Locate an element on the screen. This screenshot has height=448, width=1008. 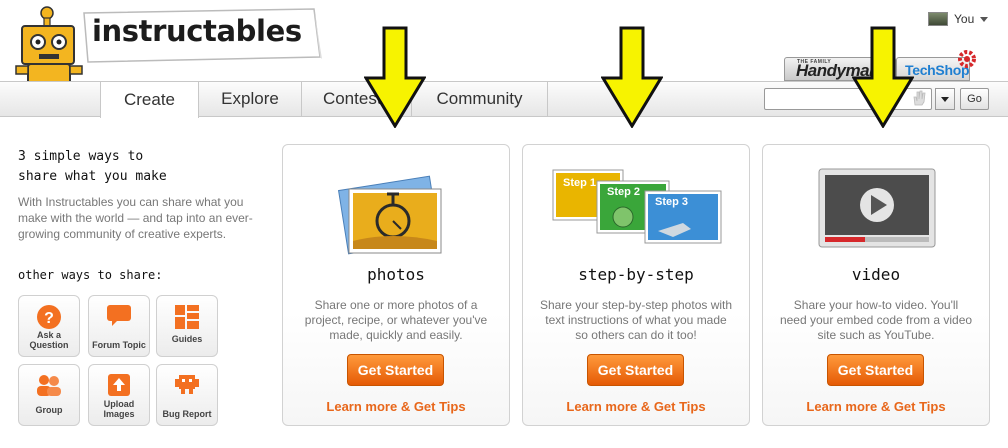
video-illustration is located at coordinates (877, 208).